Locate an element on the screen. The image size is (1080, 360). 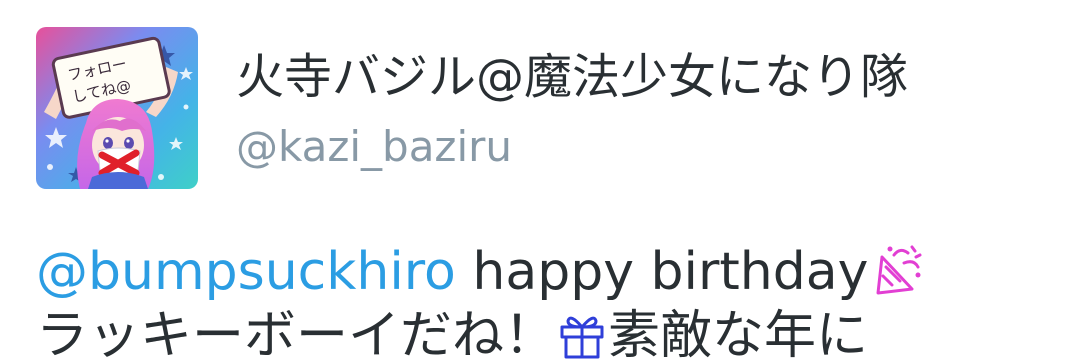
author-display-name: 火寺バジル@魔法少女になり隊 is located at coordinates (572, 77).